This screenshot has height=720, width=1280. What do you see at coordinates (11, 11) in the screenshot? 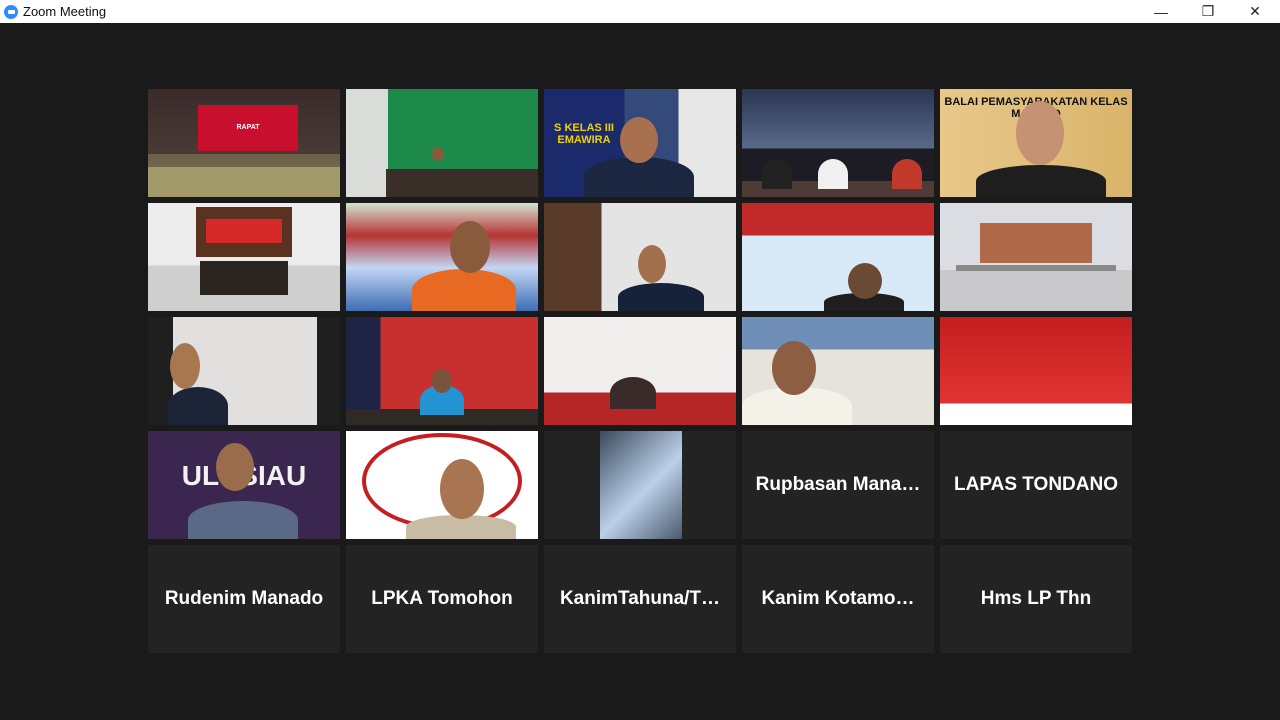
I see `zoom-logo-icon` at bounding box center [11, 11].